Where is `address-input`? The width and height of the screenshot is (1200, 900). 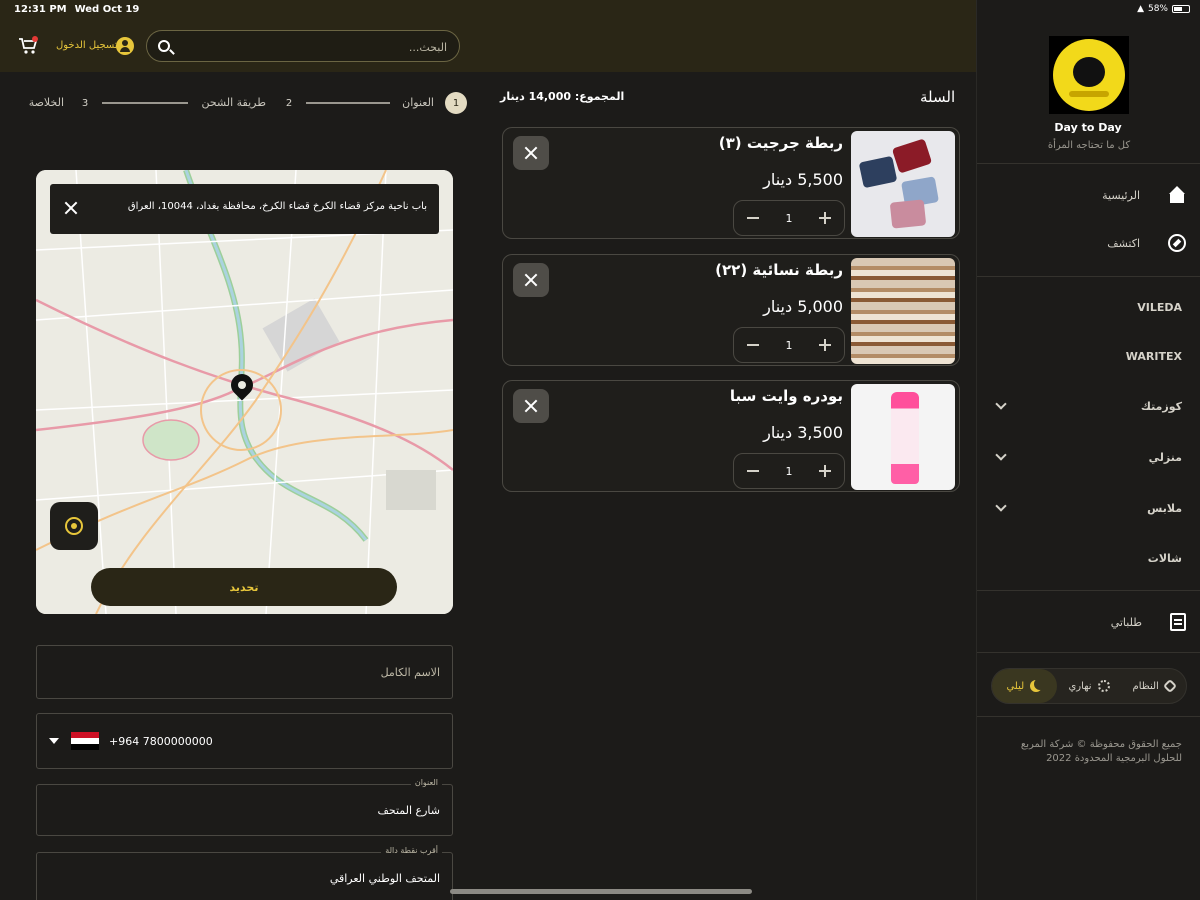
address-input is located at coordinates (244, 810).